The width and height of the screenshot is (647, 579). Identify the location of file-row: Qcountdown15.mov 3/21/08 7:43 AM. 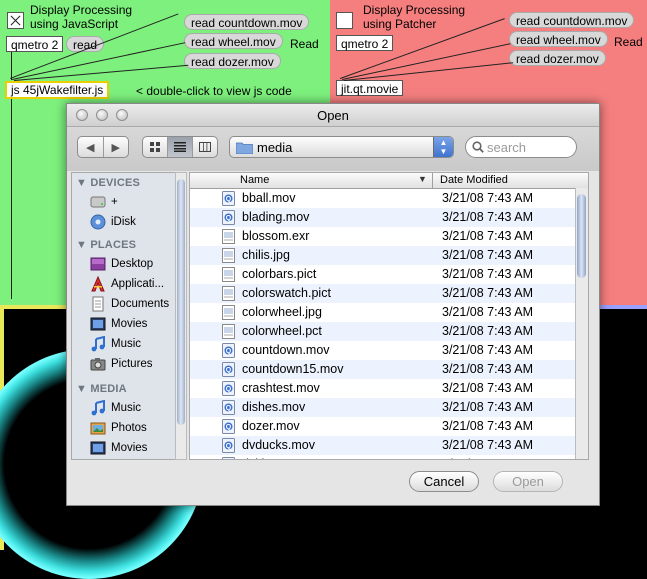
(382, 369).